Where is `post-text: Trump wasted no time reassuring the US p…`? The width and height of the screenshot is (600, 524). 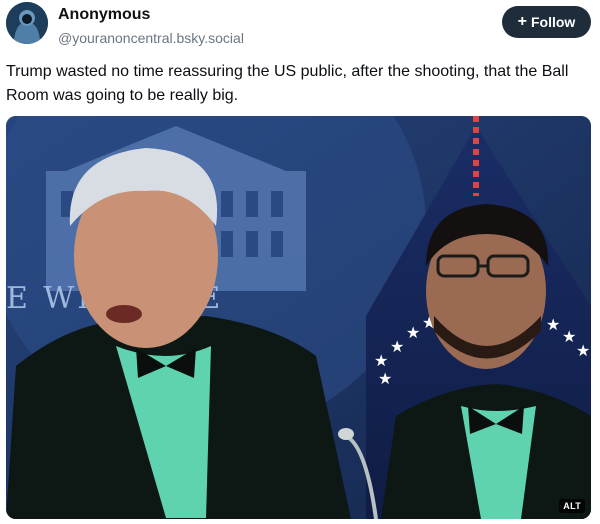
post-text: Trump wasted no time reassuring the US p… is located at coordinates (287, 83).